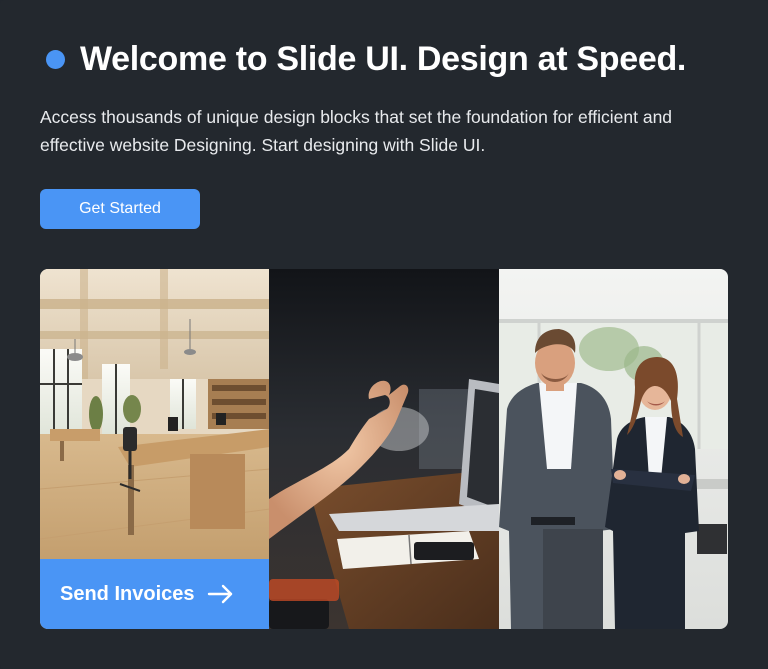 This screenshot has height=669, width=768. I want to click on send-invoices-label: Send Invoices, so click(127, 593).